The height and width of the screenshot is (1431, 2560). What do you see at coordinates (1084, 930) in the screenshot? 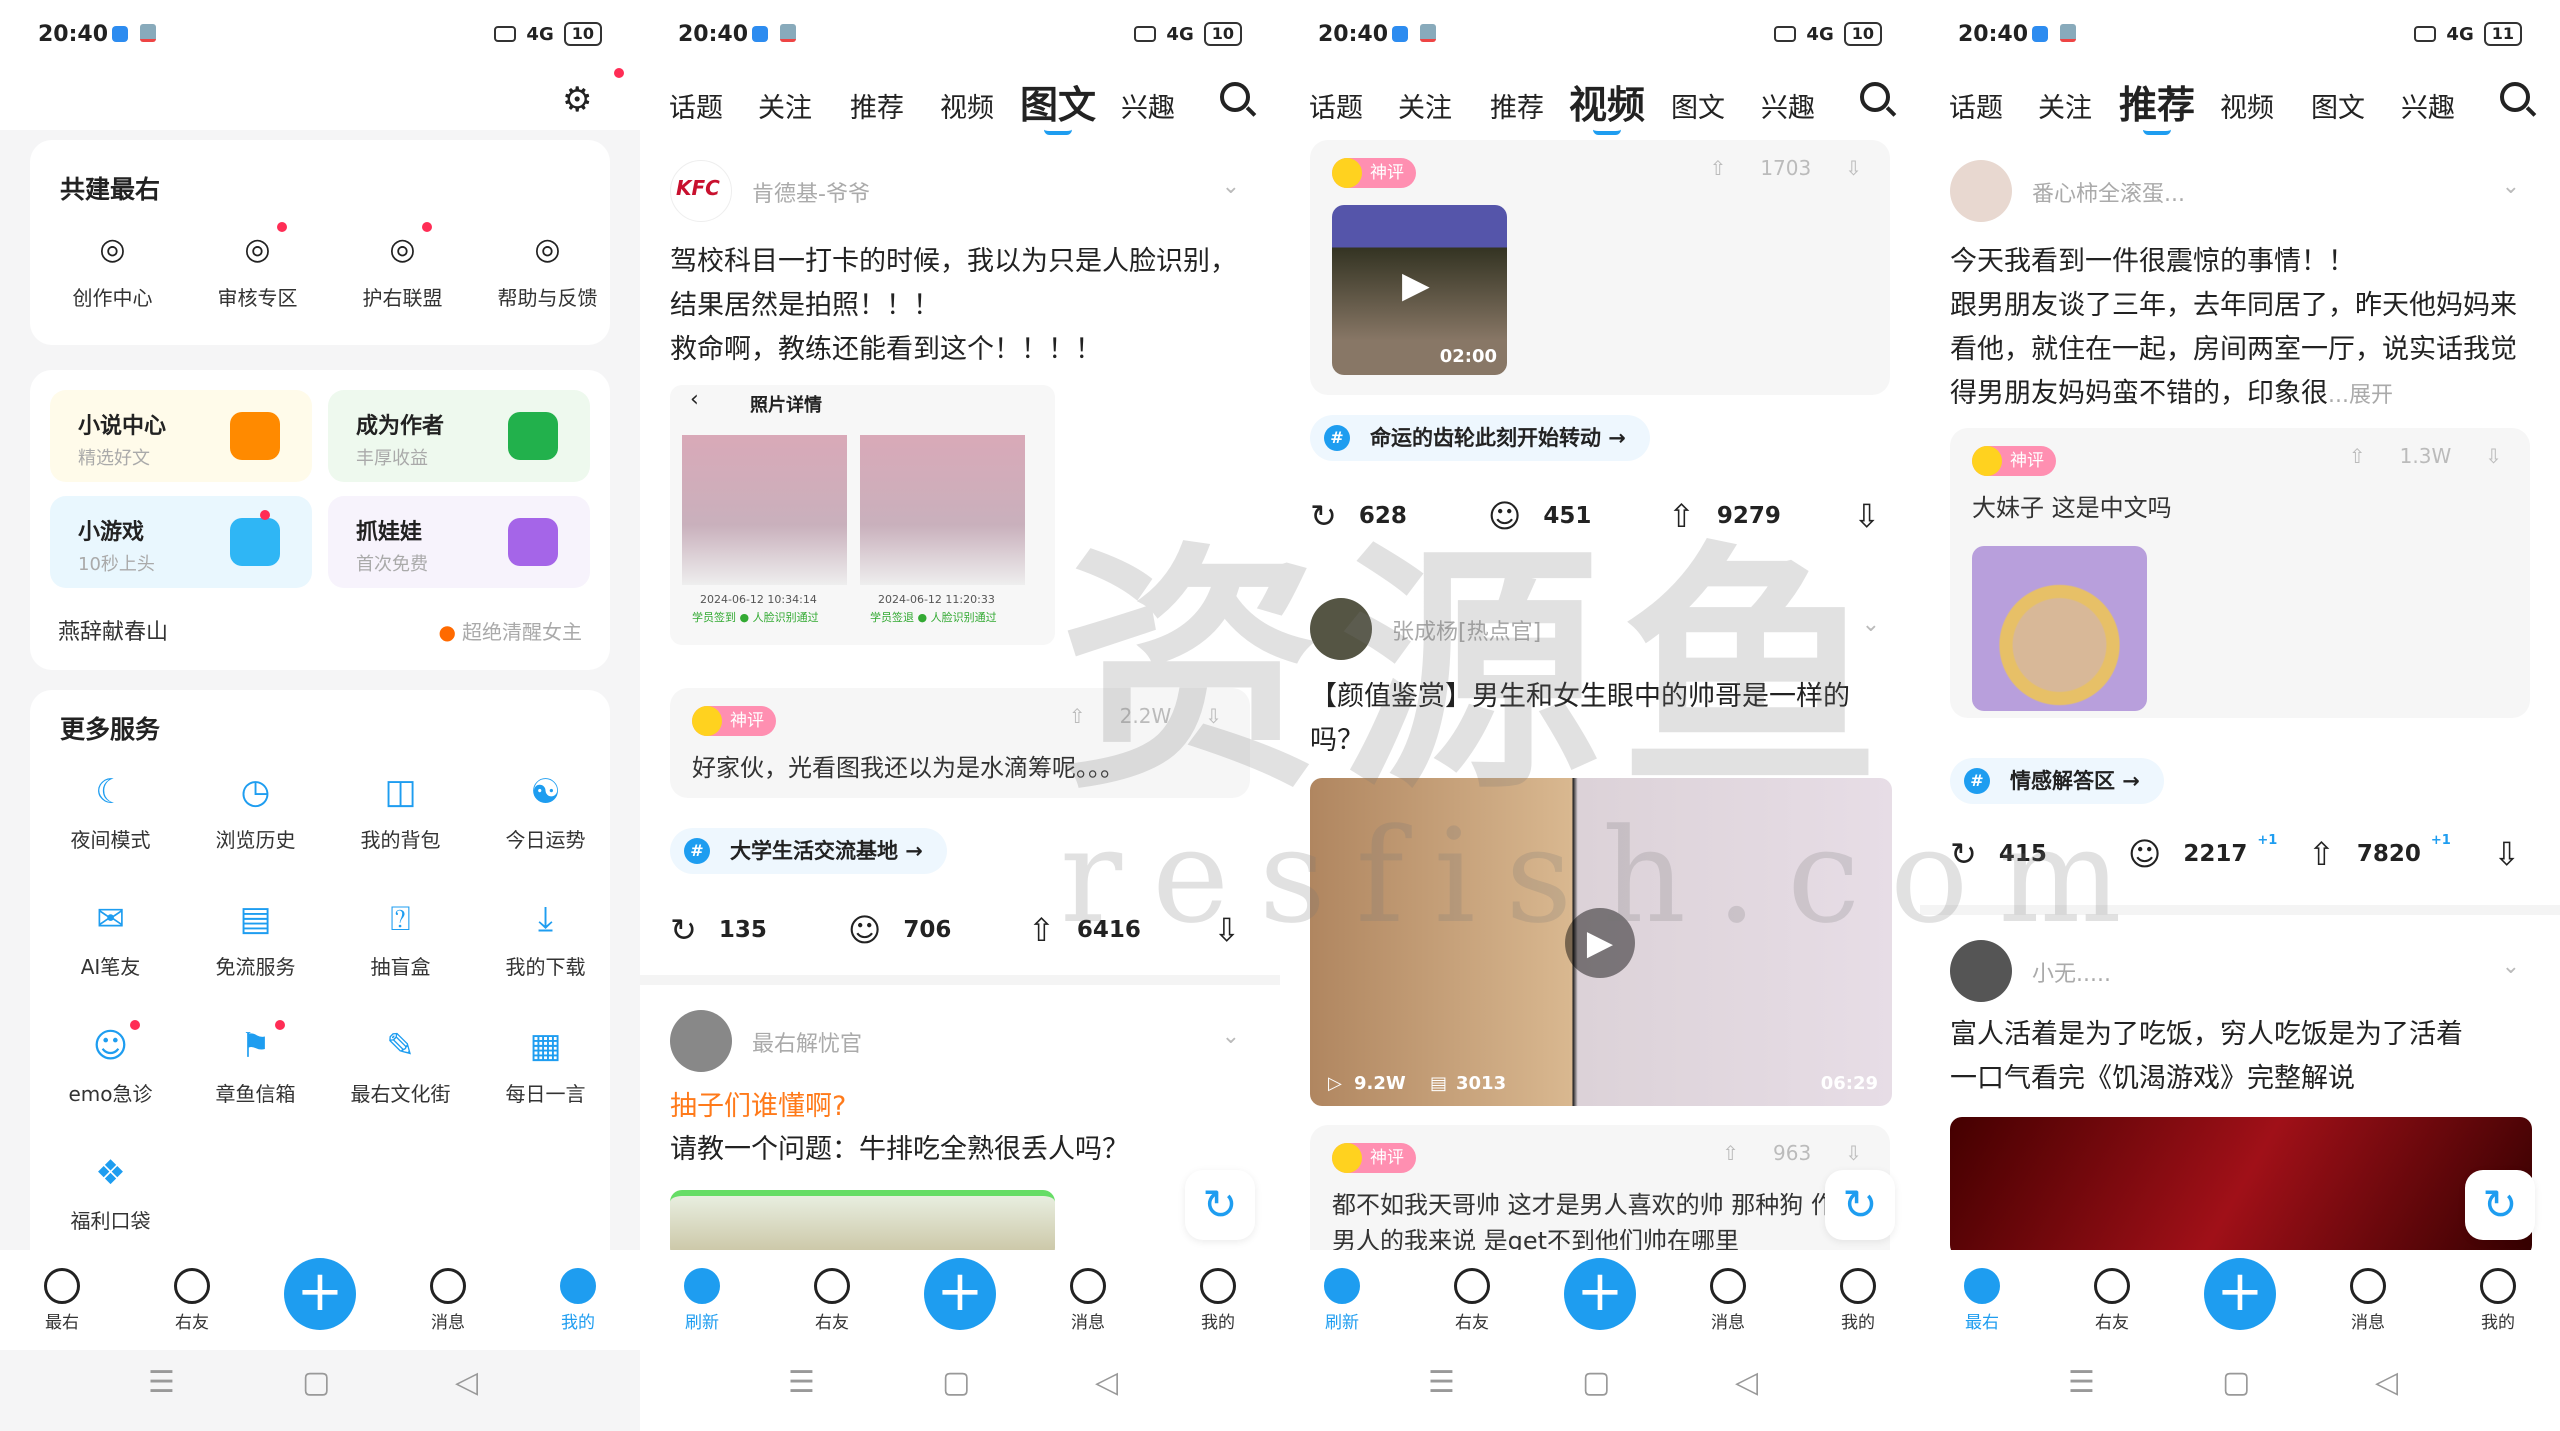
I see `likes-button: ⇧ 6416` at bounding box center [1084, 930].